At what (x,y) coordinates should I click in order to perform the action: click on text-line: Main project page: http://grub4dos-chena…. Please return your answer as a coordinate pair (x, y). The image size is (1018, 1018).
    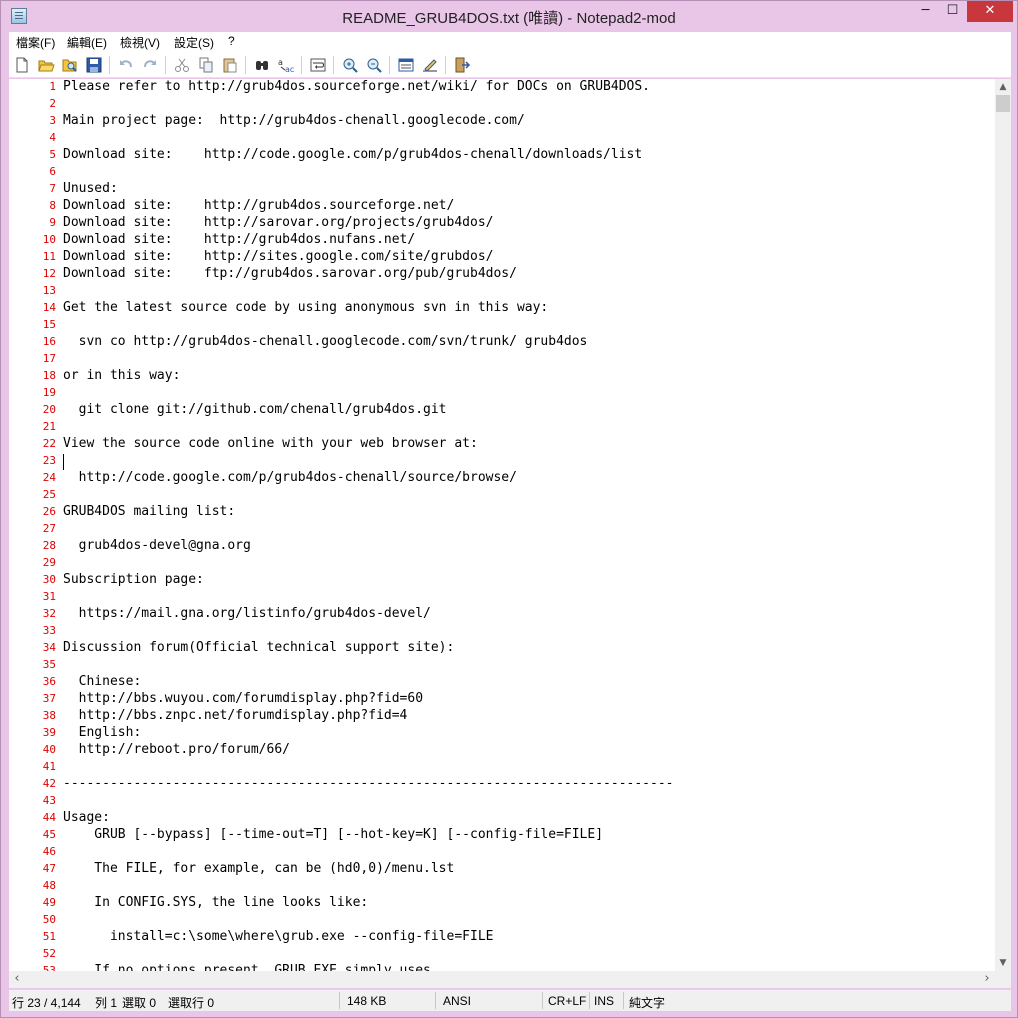
    Looking at the image, I should click on (294, 120).